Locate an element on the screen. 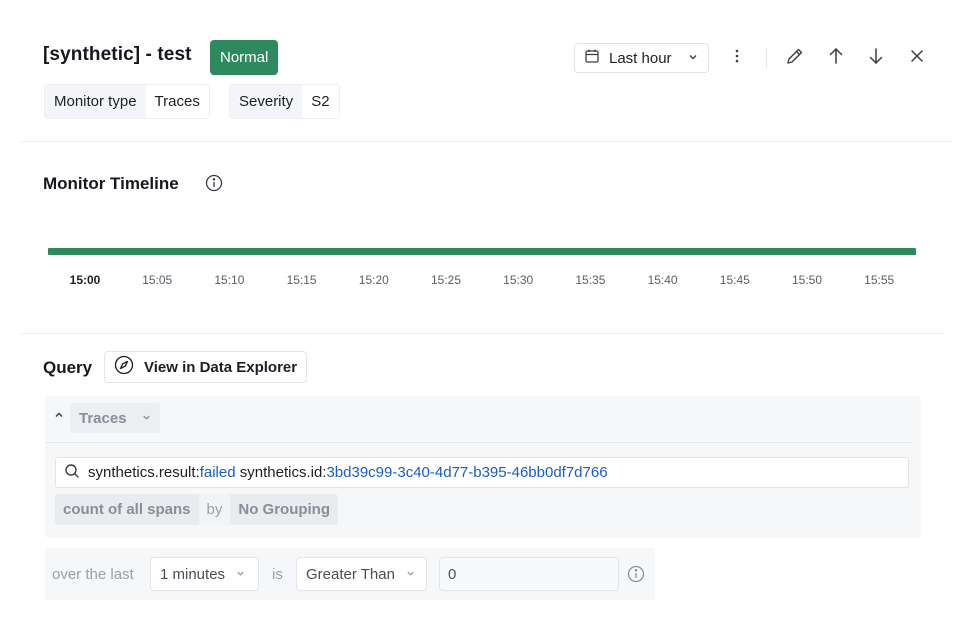 This screenshot has height=634, width=972. aggregation-row: count of all spans by No Grouping is located at coordinates (197, 509).